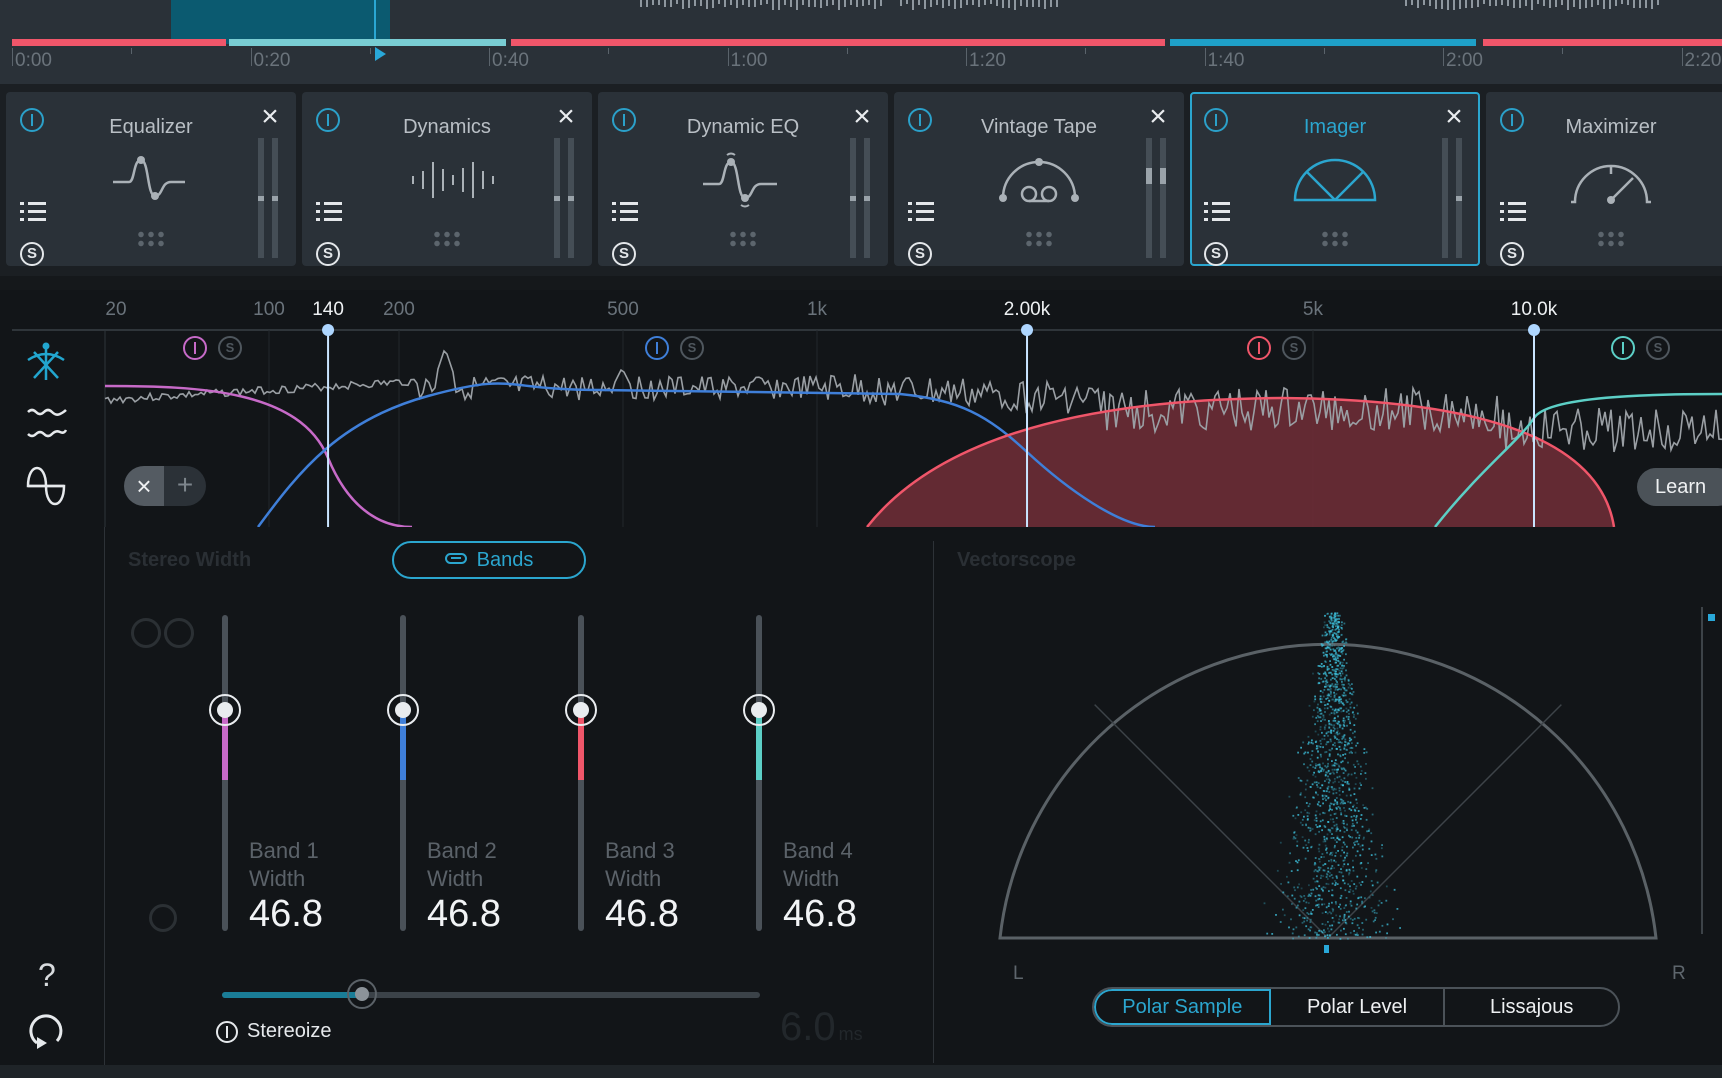 Image resolution: width=1722 pixels, height=1078 pixels. What do you see at coordinates (581, 710) in the screenshot?
I see `band-3-width-knob` at bounding box center [581, 710].